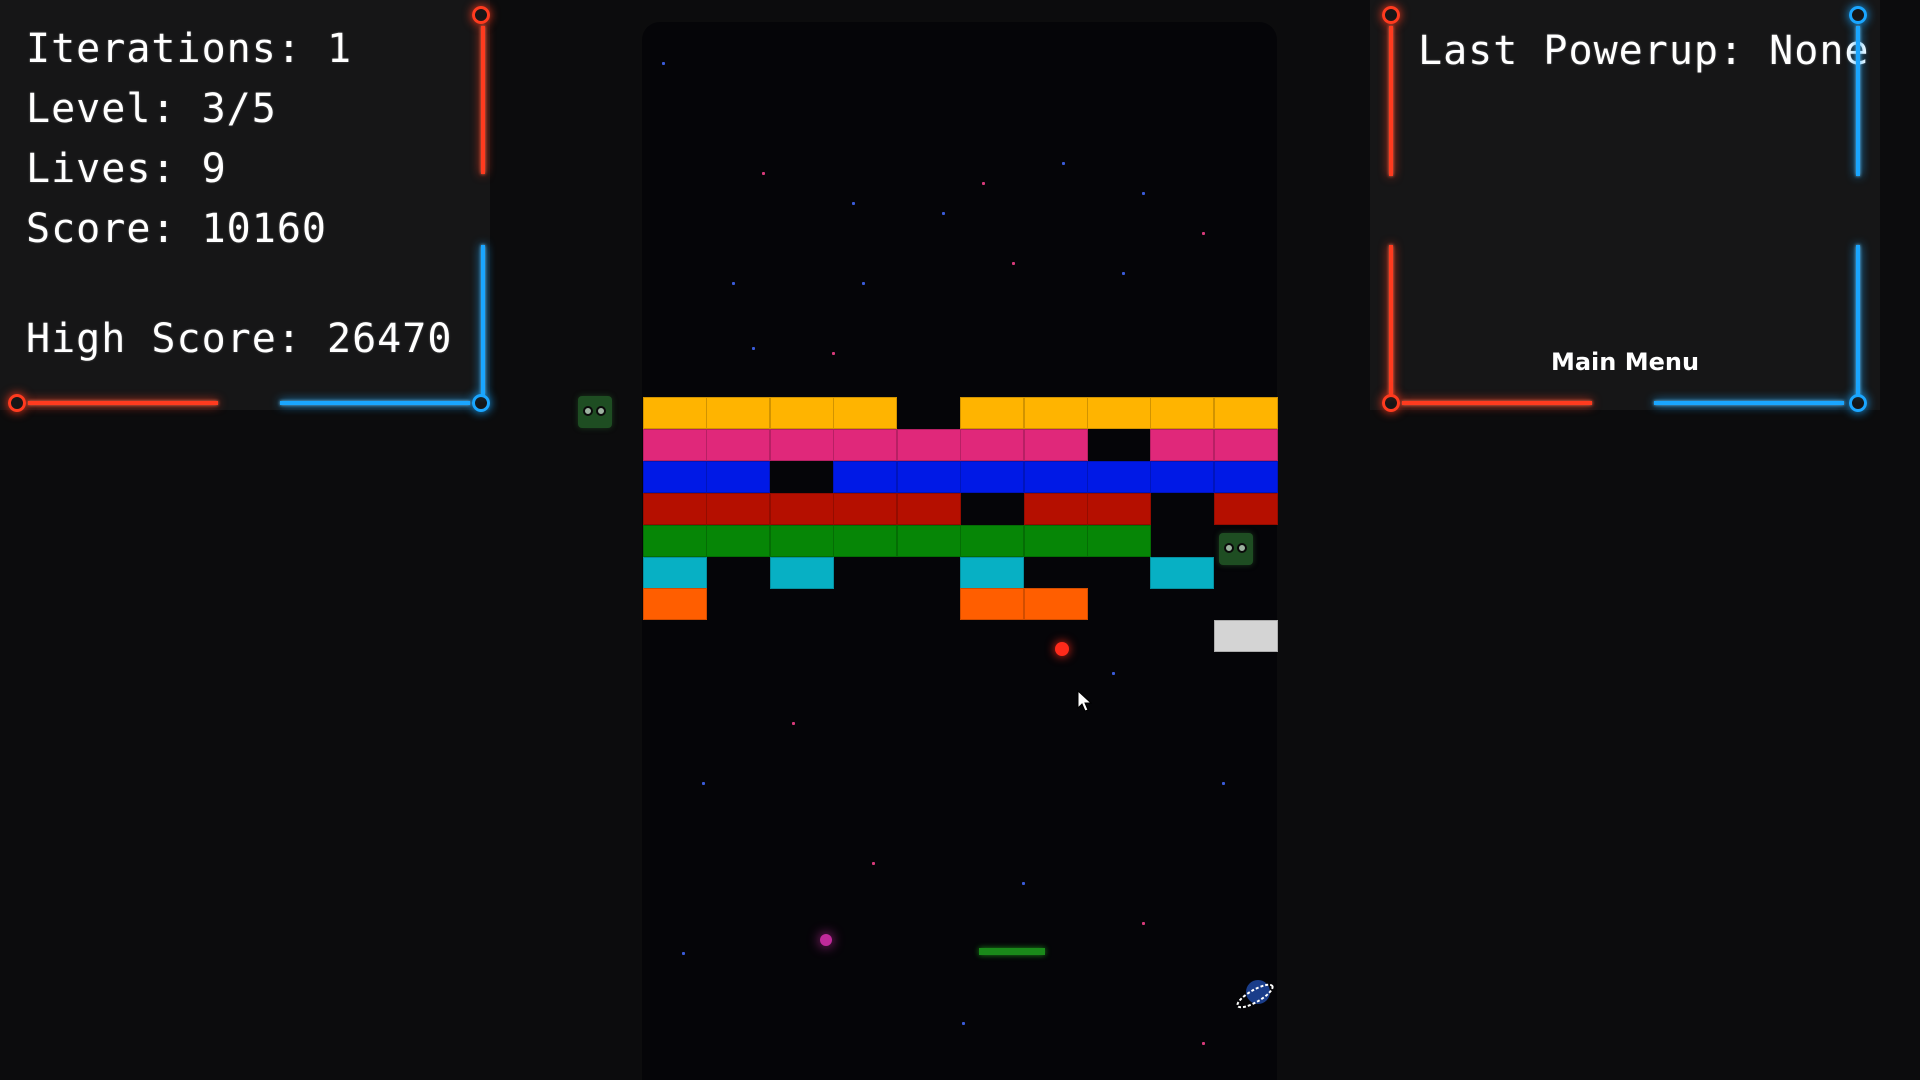 The width and height of the screenshot is (1920, 1080). I want to click on high-score-label: High Score: 26470, so click(239, 339).